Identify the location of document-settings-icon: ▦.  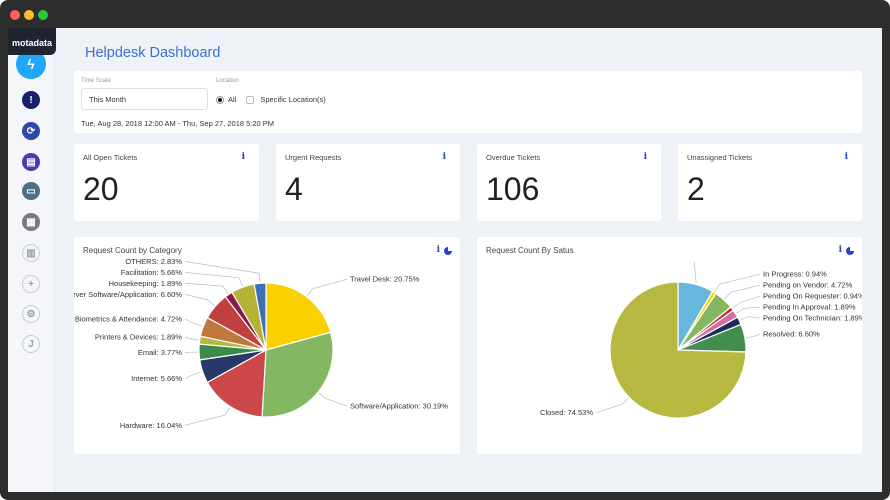
(31, 222).